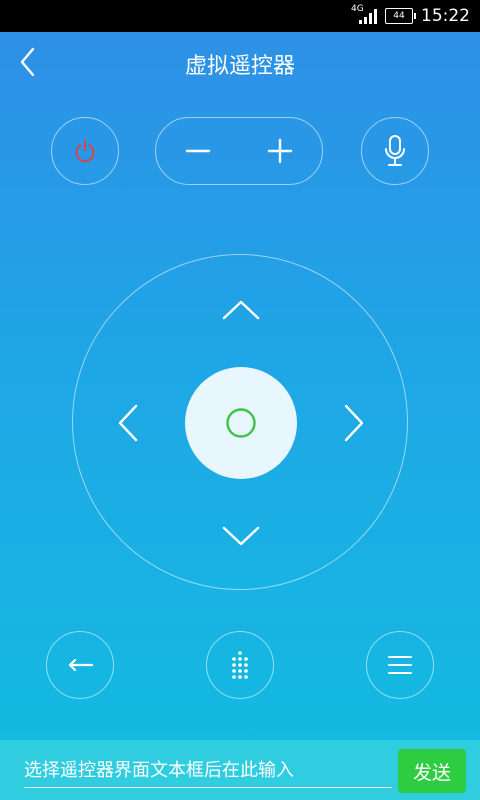 The image size is (480, 800). I want to click on up-button, so click(241, 310).